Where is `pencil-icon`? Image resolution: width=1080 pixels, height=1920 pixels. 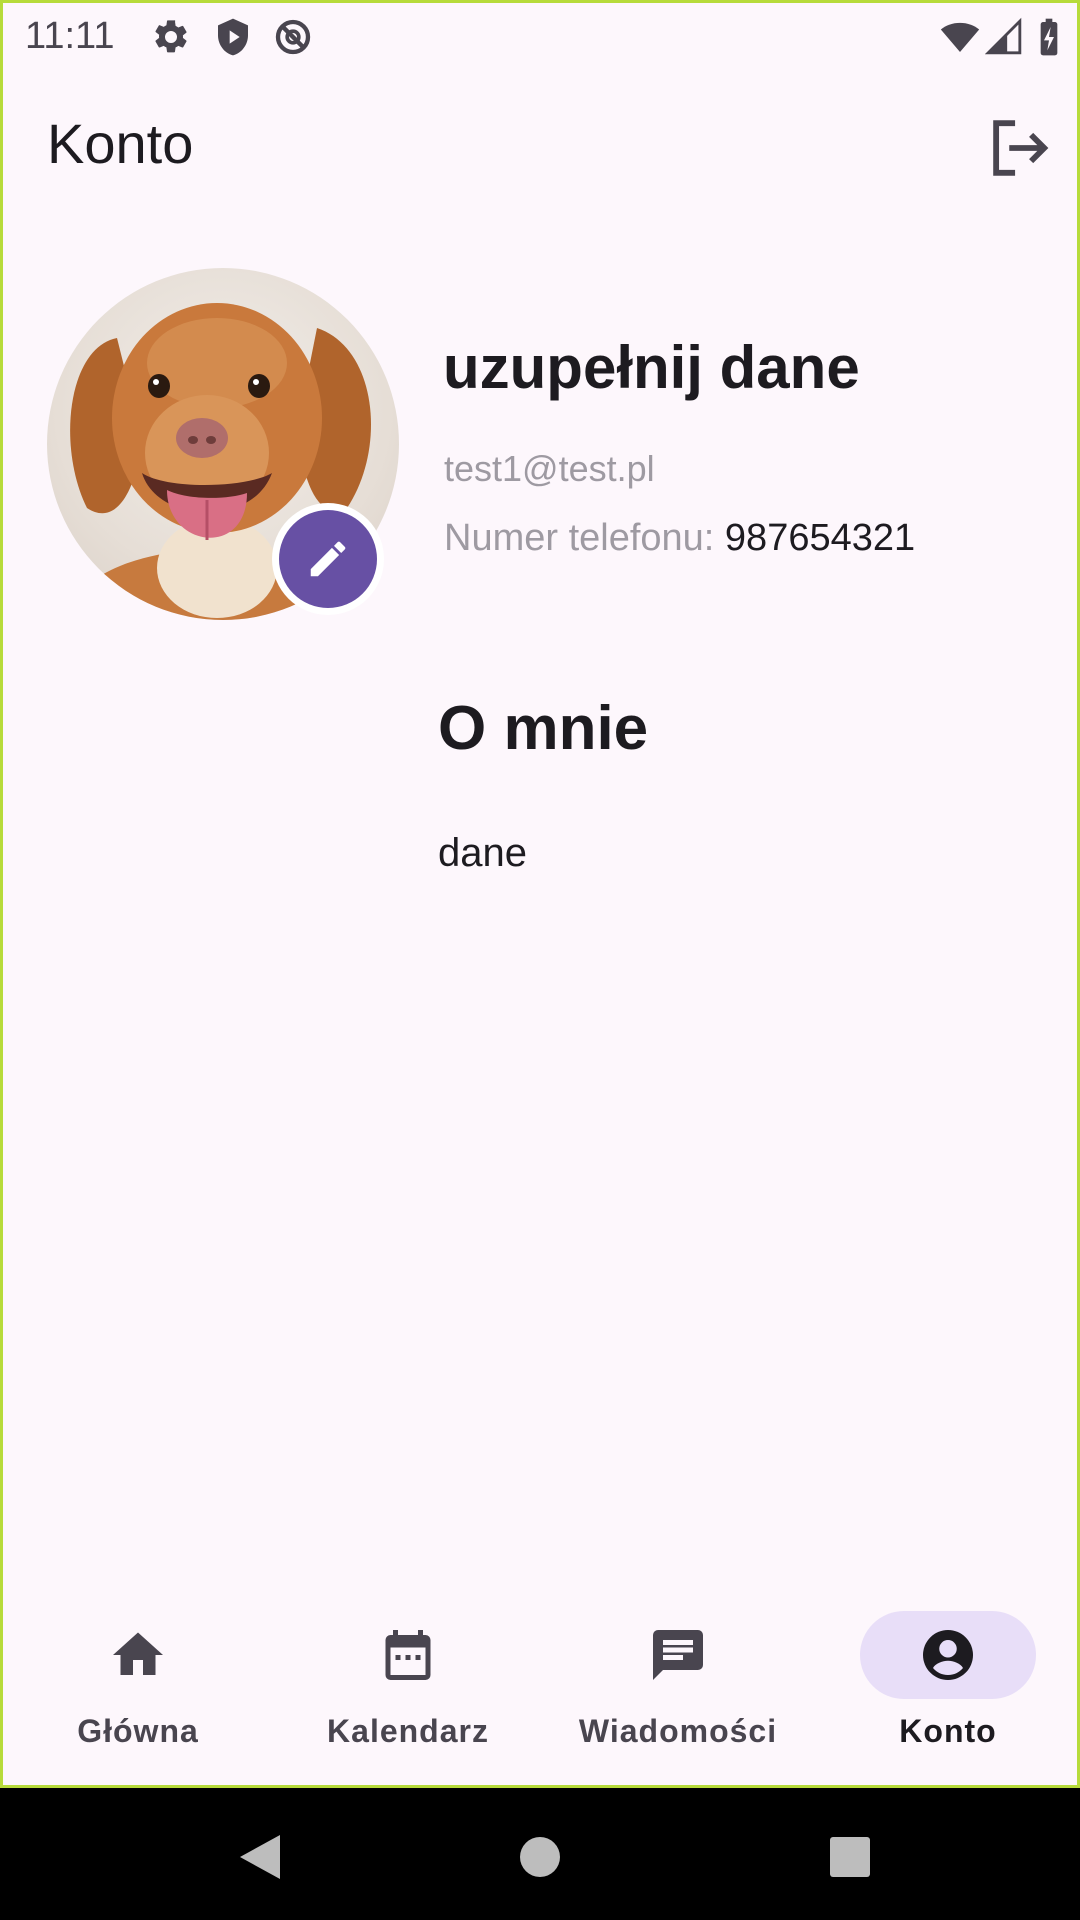 pencil-icon is located at coordinates (328, 559).